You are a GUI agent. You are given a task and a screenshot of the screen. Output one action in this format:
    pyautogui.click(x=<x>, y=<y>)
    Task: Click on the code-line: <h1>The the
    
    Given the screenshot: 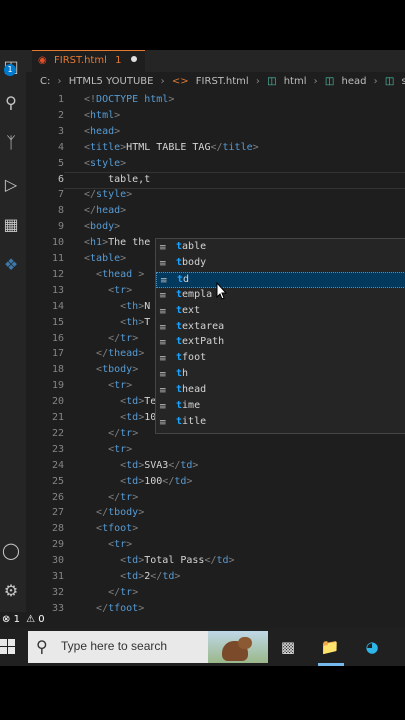 What is the action you would take?
    pyautogui.click(x=117, y=242)
    